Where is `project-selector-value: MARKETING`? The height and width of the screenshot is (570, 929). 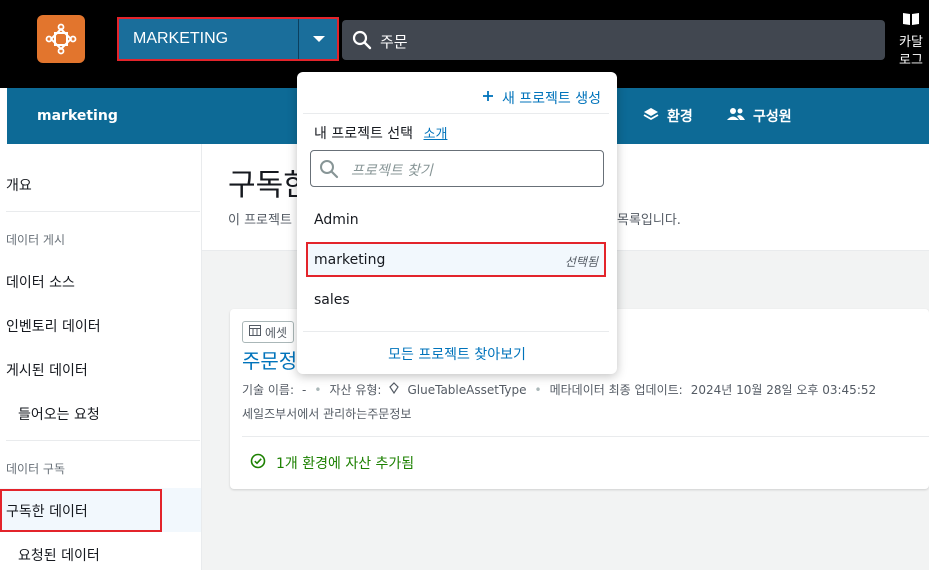
project-selector-value: MARKETING is located at coordinates (181, 38).